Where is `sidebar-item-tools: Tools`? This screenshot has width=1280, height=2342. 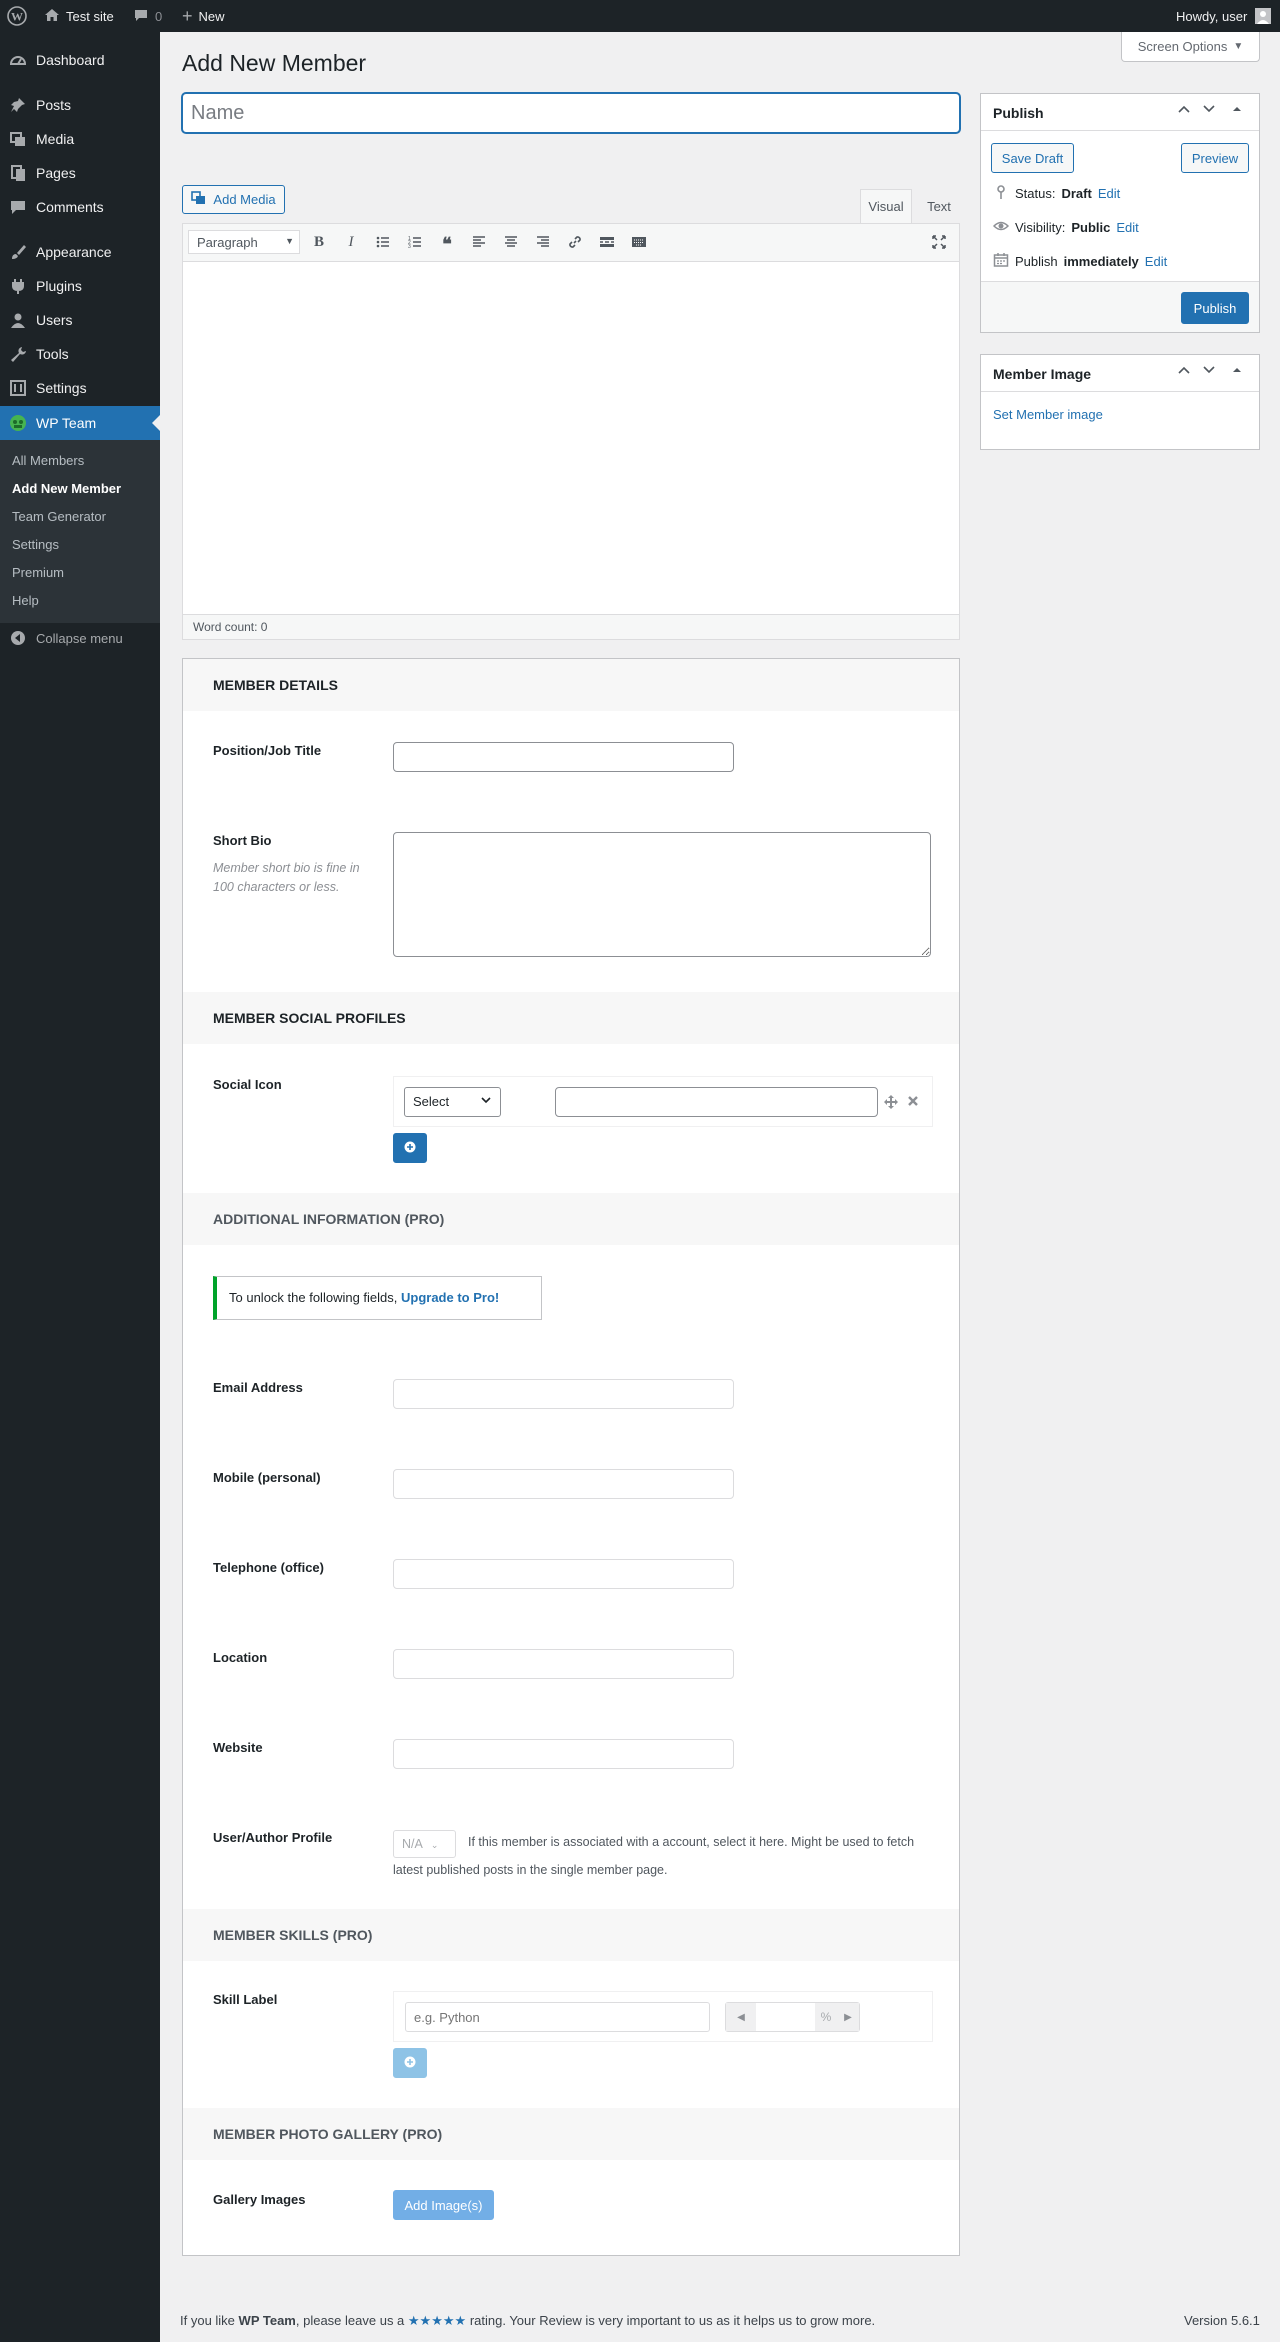 sidebar-item-tools: Tools is located at coordinates (80, 354).